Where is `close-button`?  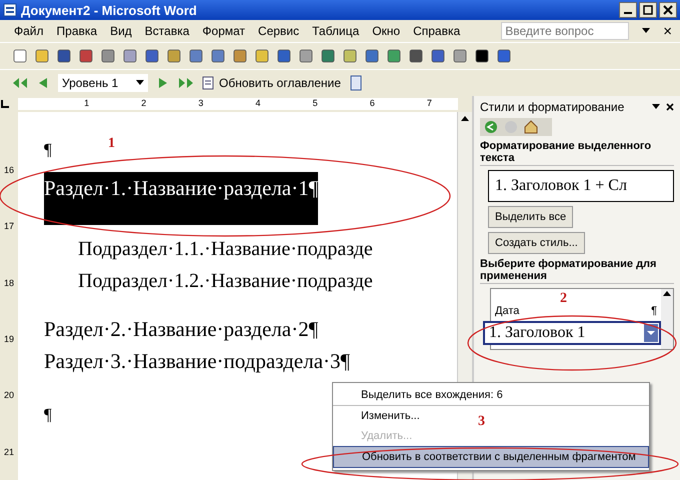
close-button is located at coordinates (668, 10).